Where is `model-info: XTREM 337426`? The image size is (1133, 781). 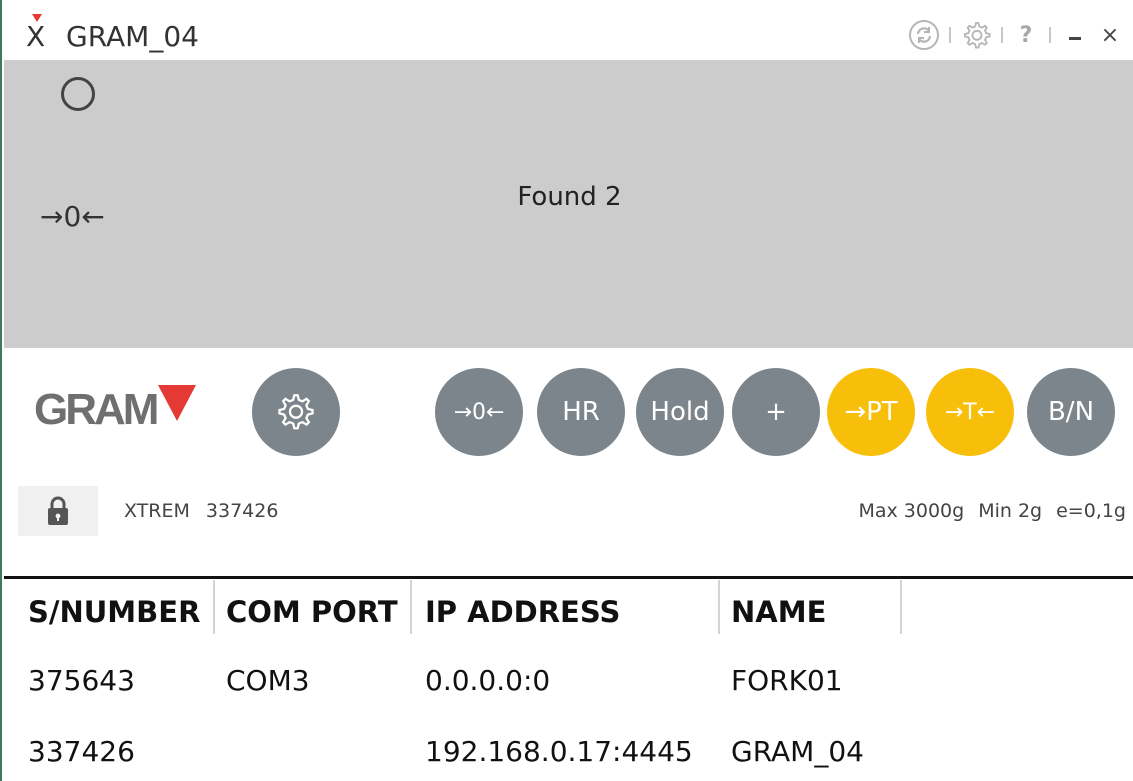 model-info: XTREM 337426 is located at coordinates (201, 511).